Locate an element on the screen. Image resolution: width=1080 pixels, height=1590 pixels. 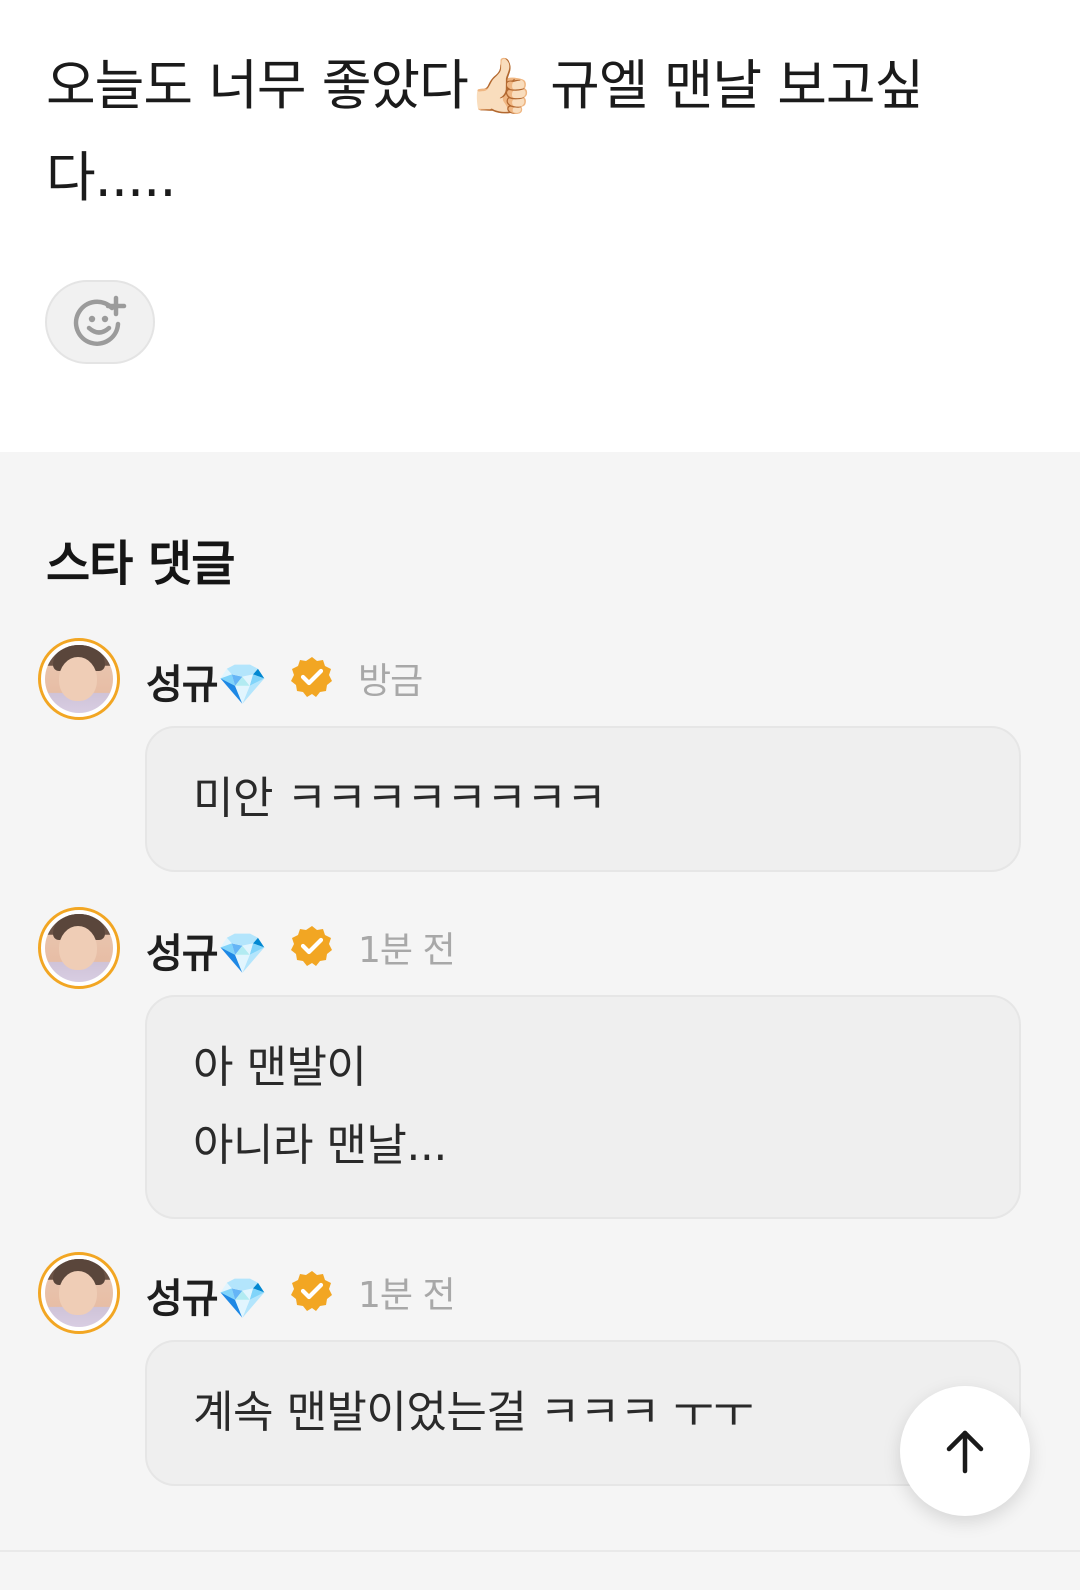
section-title: 스타 댓글 is located at coordinates (140, 564).